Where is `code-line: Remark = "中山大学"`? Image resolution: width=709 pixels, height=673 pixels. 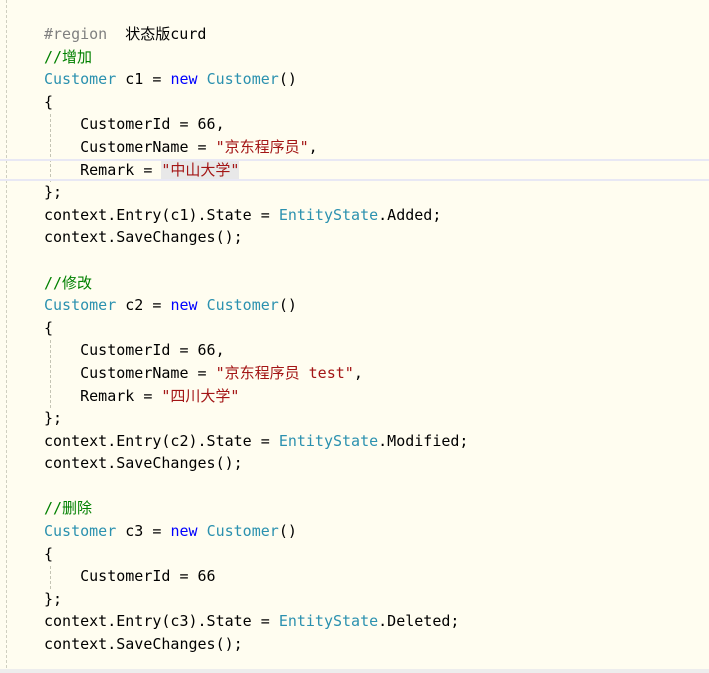
code-line: Remark = "中山大学" is located at coordinates (354, 170).